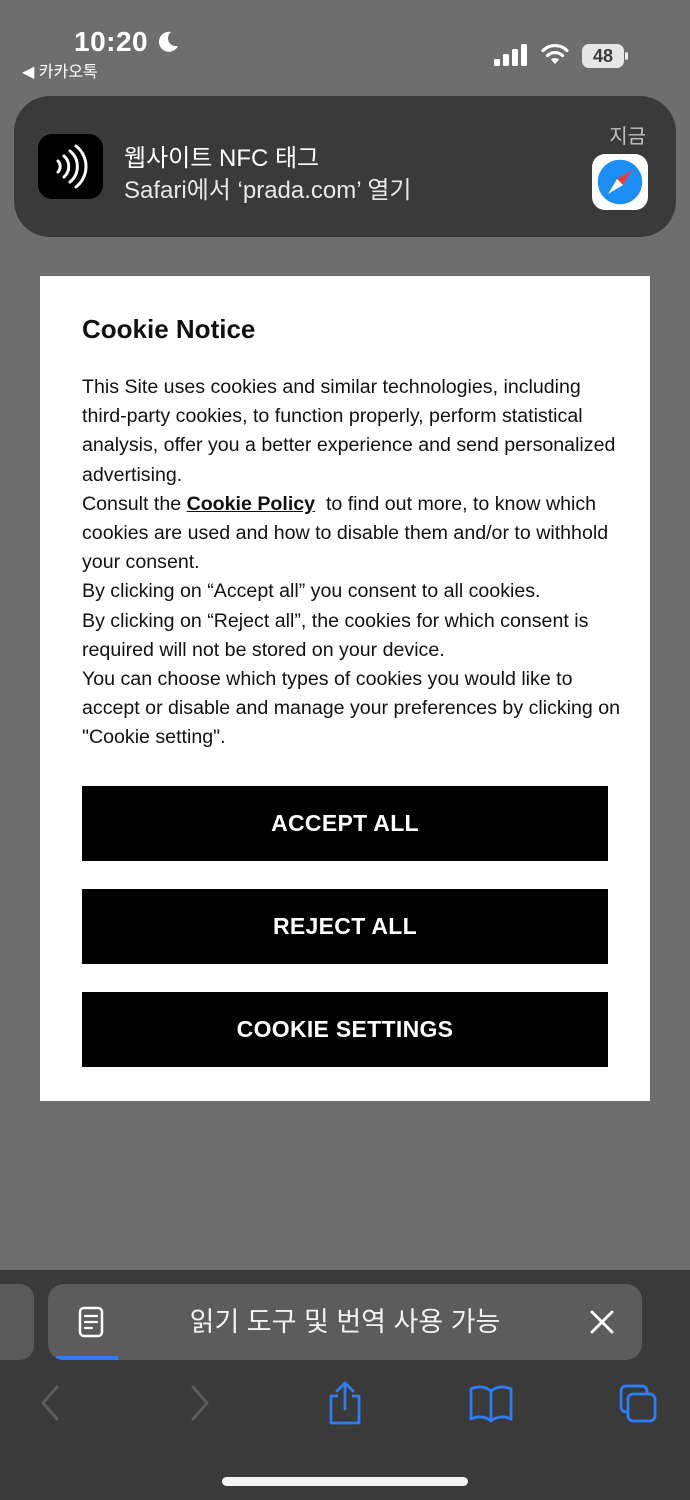 This screenshot has height=1500, width=690. Describe the element at coordinates (50, 1403) in the screenshot. I see `back-icon` at that location.